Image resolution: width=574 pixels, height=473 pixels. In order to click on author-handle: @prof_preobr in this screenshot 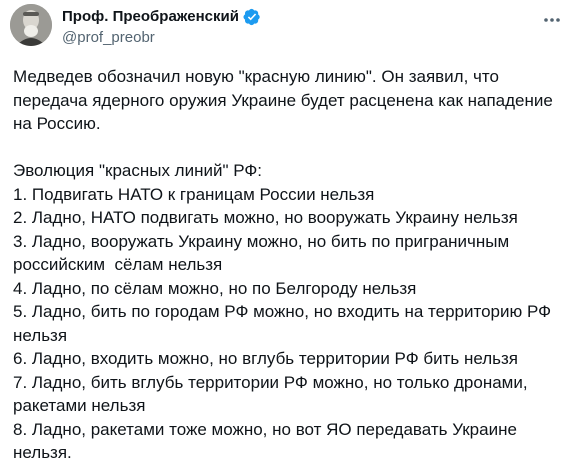, I will do `click(108, 38)`.